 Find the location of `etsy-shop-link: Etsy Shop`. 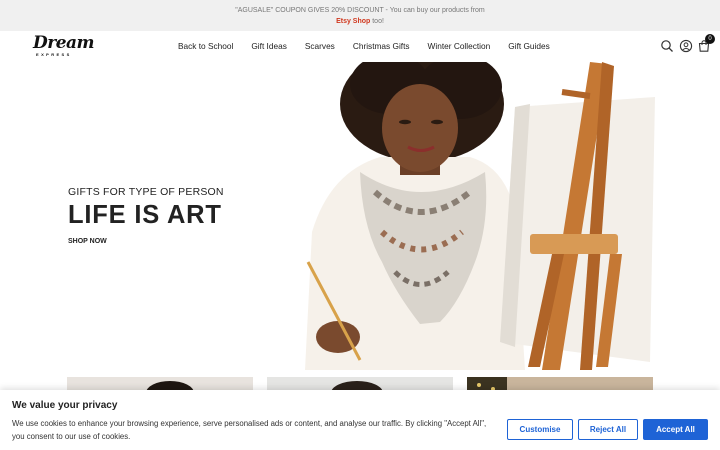

etsy-shop-link: Etsy Shop is located at coordinates (353, 21).